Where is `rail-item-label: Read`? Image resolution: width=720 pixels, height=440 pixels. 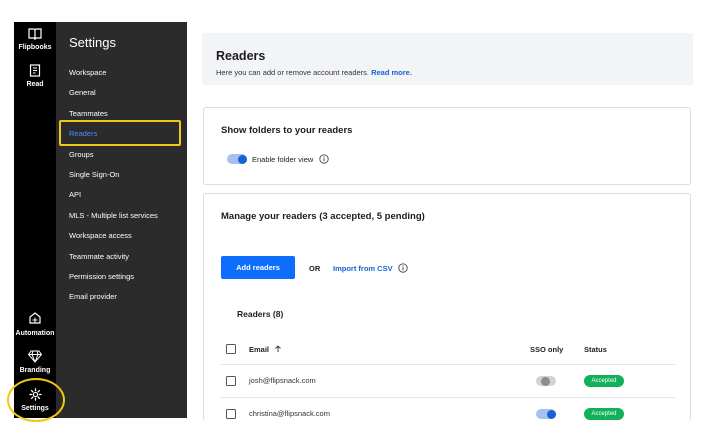 rail-item-label: Read is located at coordinates (35, 84).